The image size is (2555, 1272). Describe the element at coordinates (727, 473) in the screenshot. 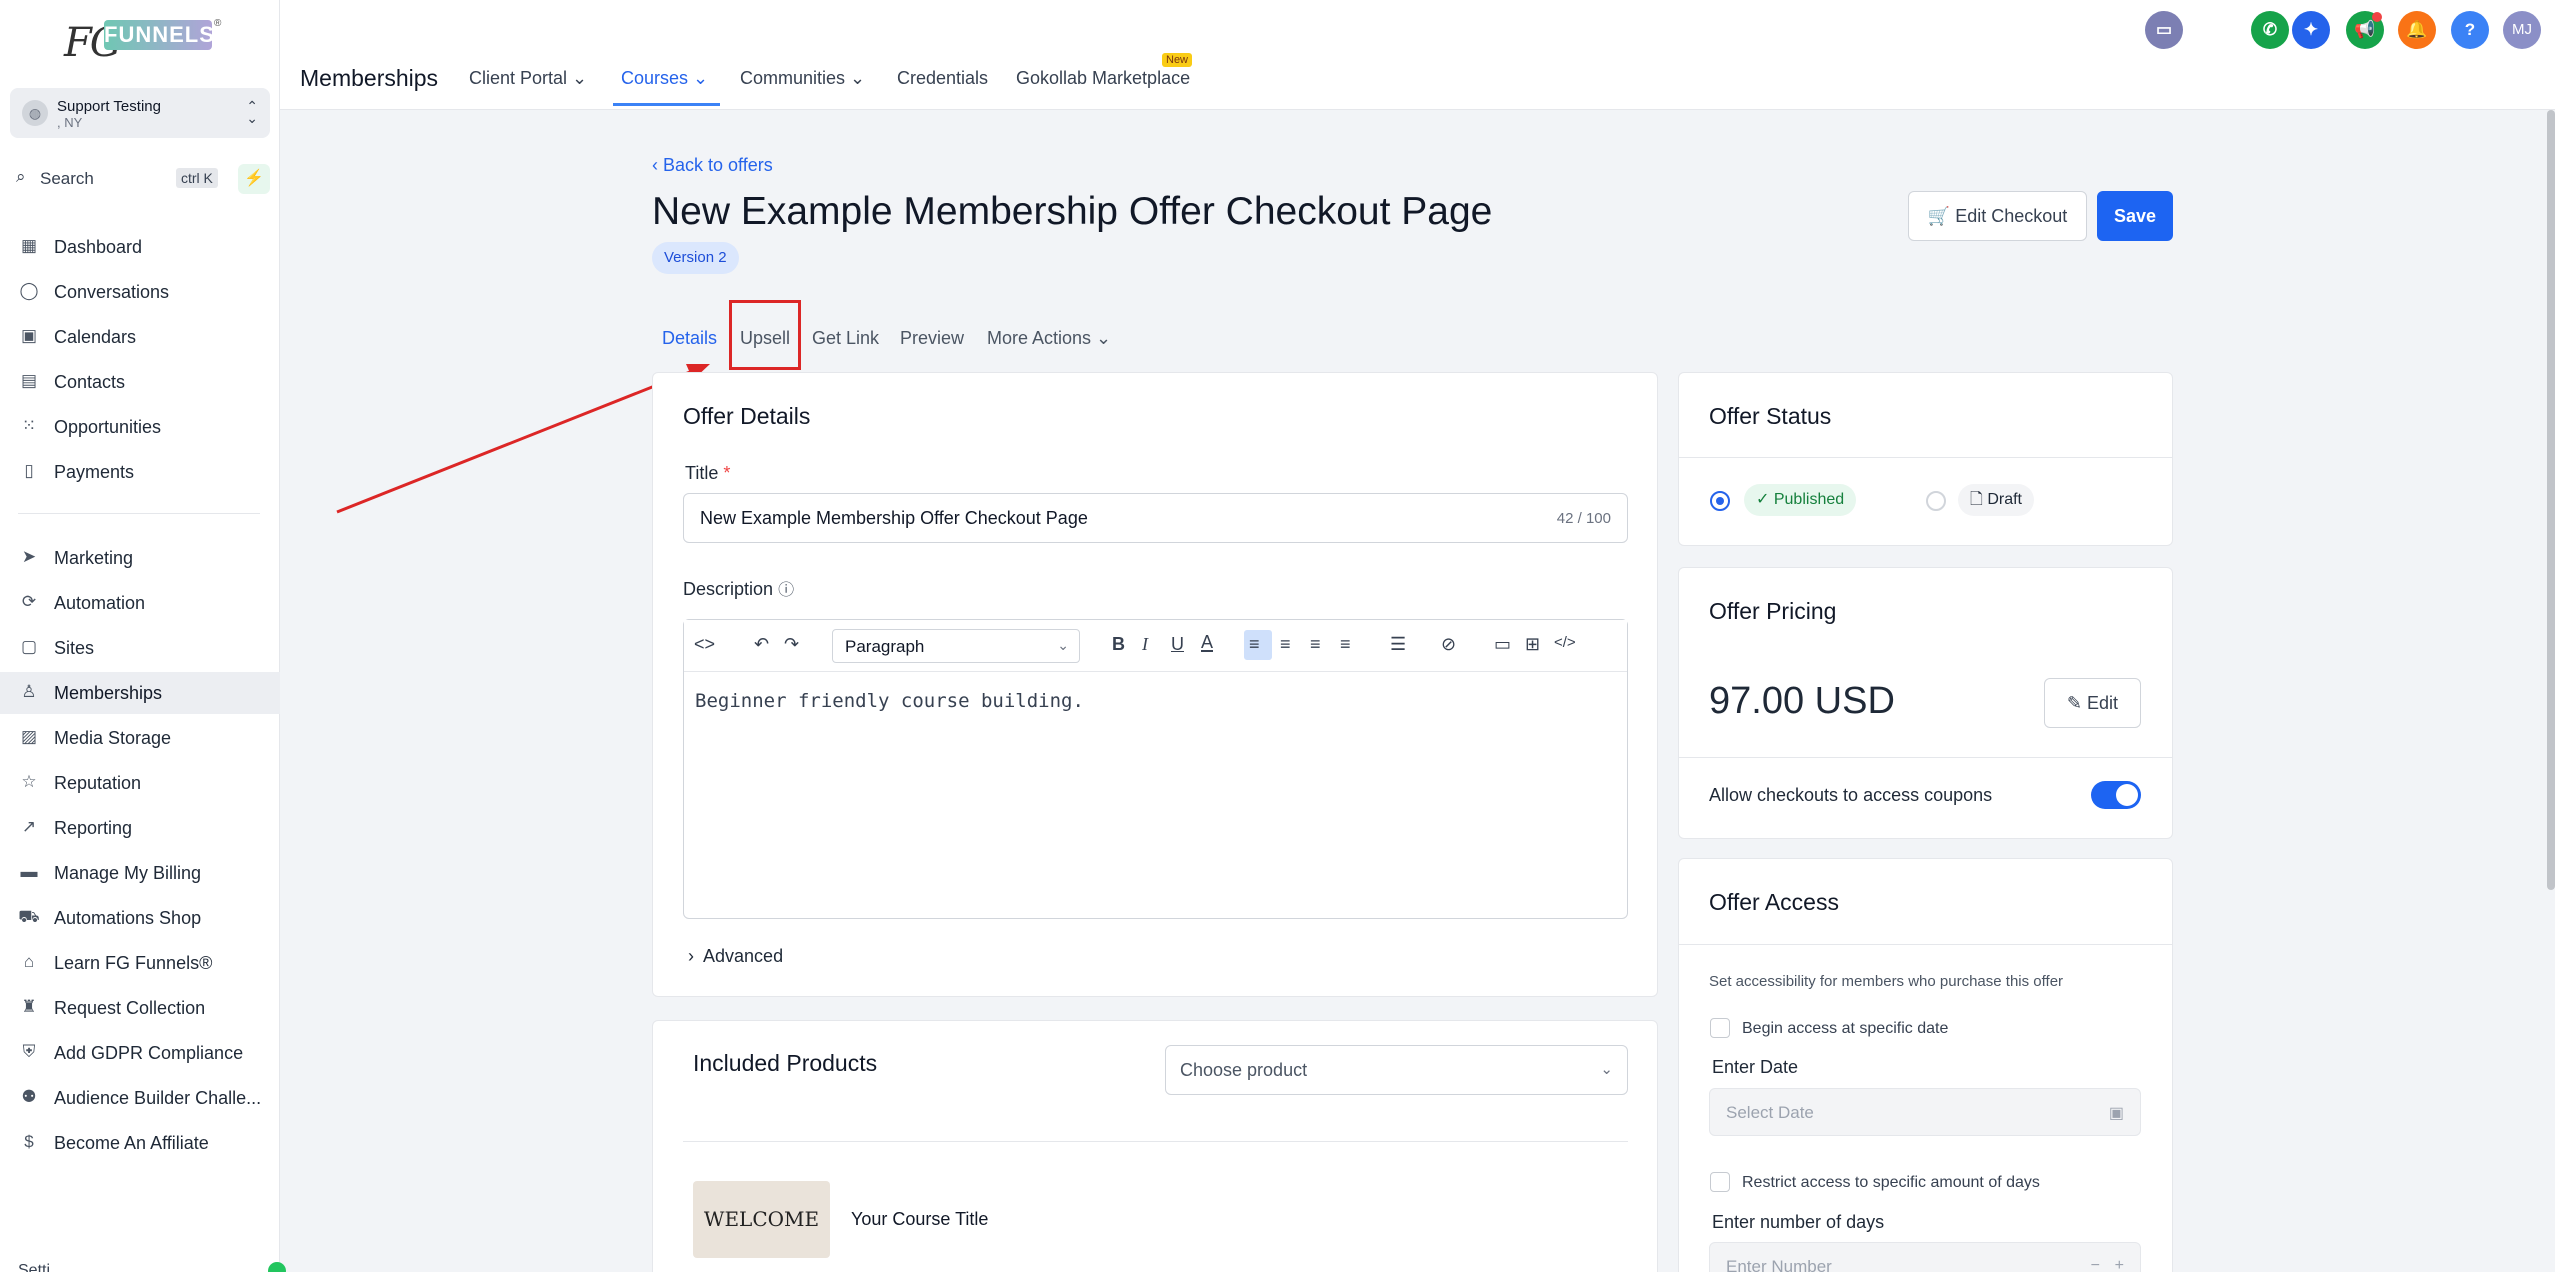

I see `required-mark: *` at that location.